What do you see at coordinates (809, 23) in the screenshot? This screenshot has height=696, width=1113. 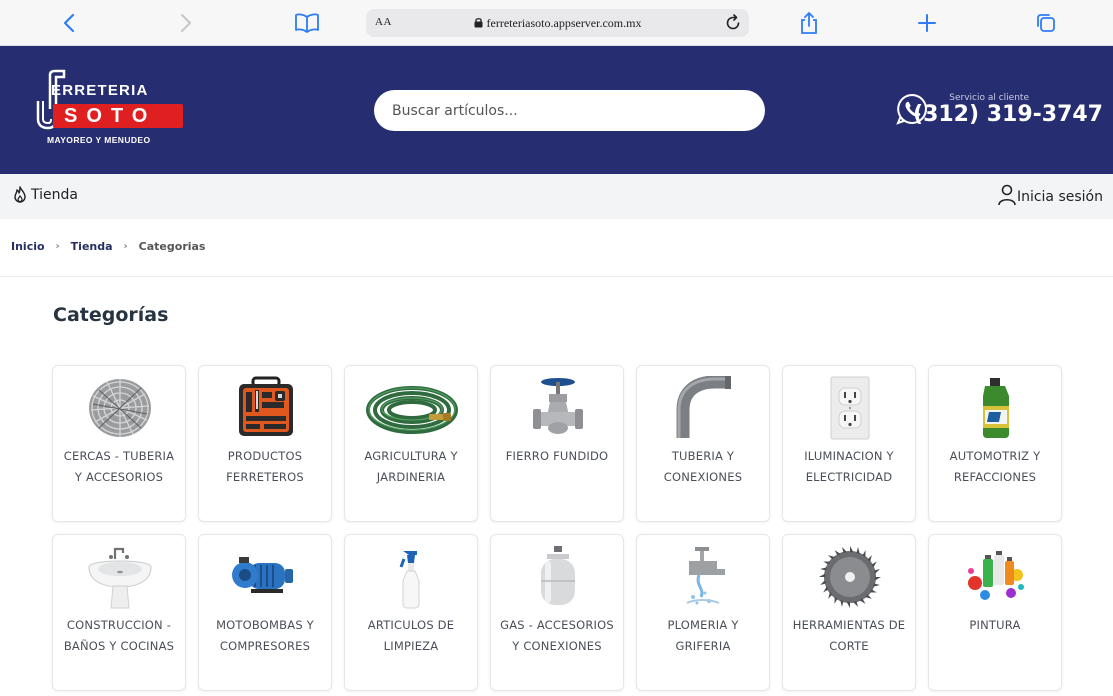 I see `share-icon` at bounding box center [809, 23].